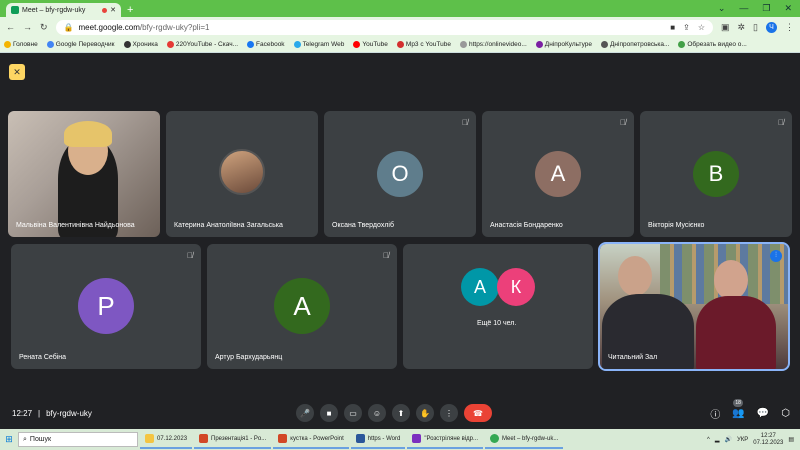  I want to click on forward-icon: →, so click(27, 27).